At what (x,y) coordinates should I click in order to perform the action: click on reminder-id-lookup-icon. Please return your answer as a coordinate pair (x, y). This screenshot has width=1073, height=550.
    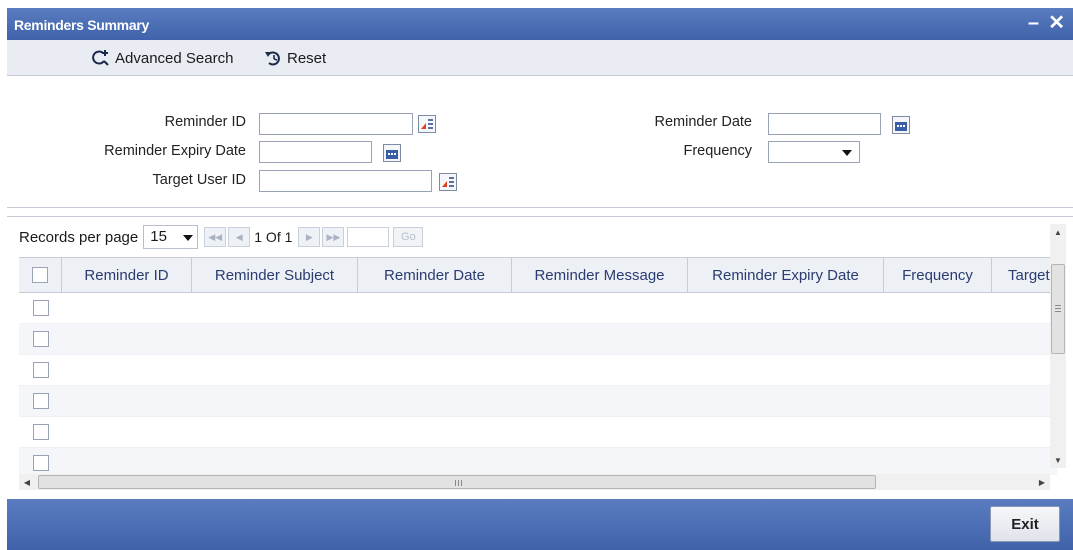
    Looking at the image, I should click on (427, 124).